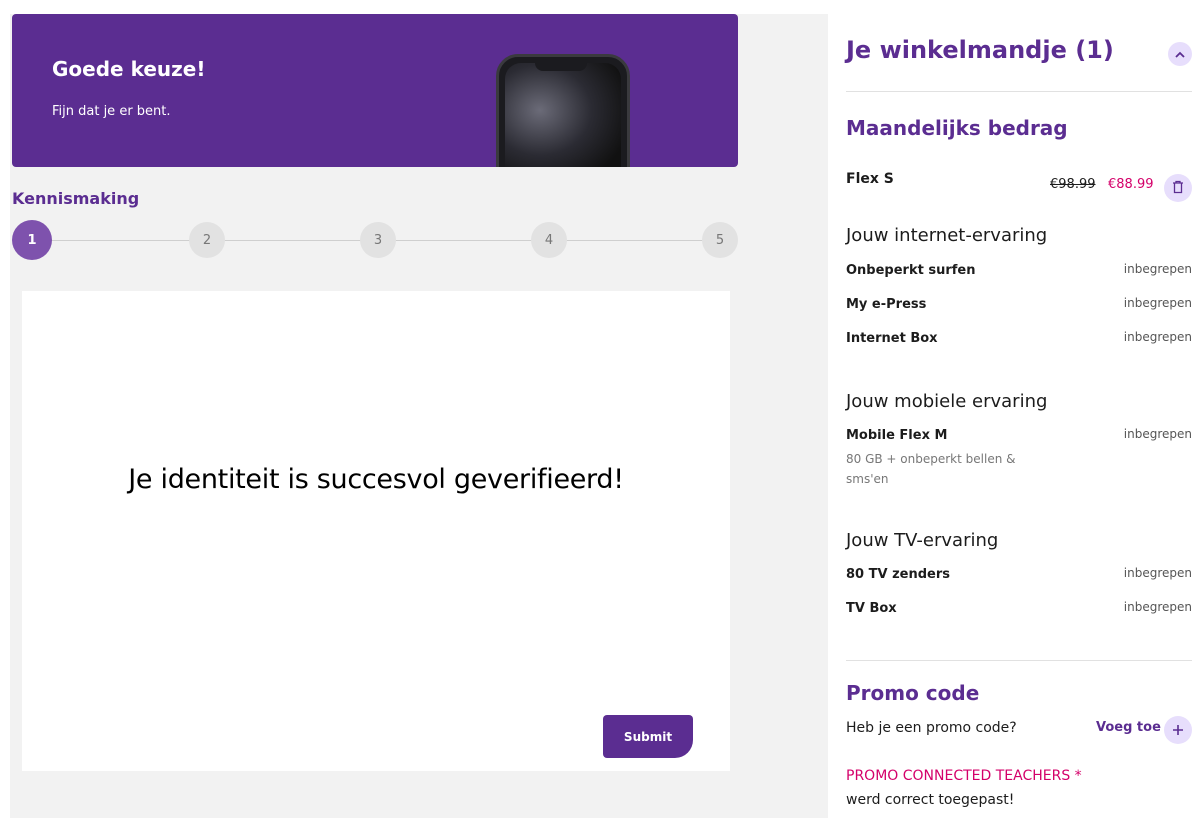 This screenshot has height=818, width=1200. I want to click on promo-question: Heb je een promo code?, so click(931, 728).